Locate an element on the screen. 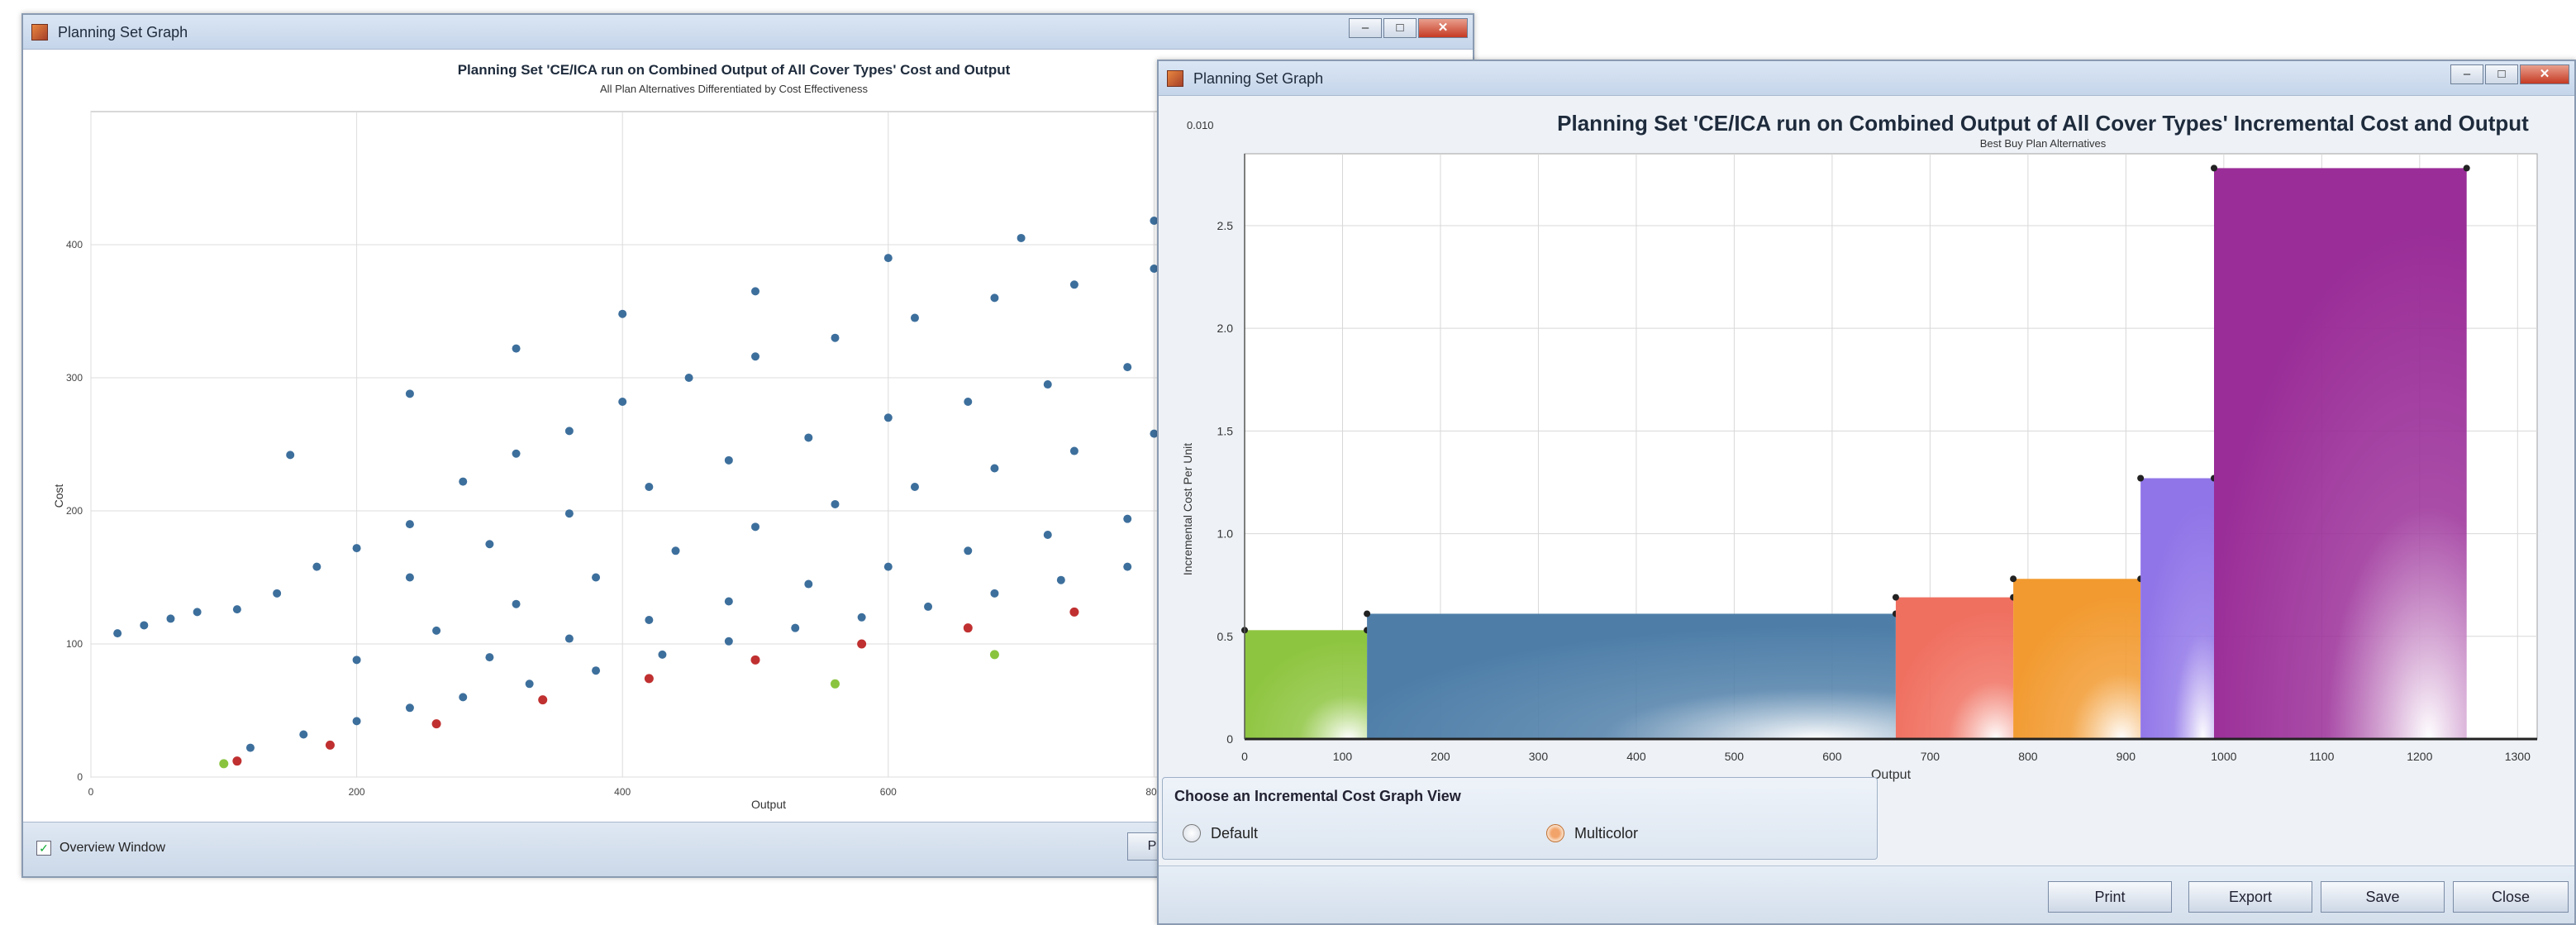 The image size is (2576, 925). multicolor-view-radio is located at coordinates (1555, 833).